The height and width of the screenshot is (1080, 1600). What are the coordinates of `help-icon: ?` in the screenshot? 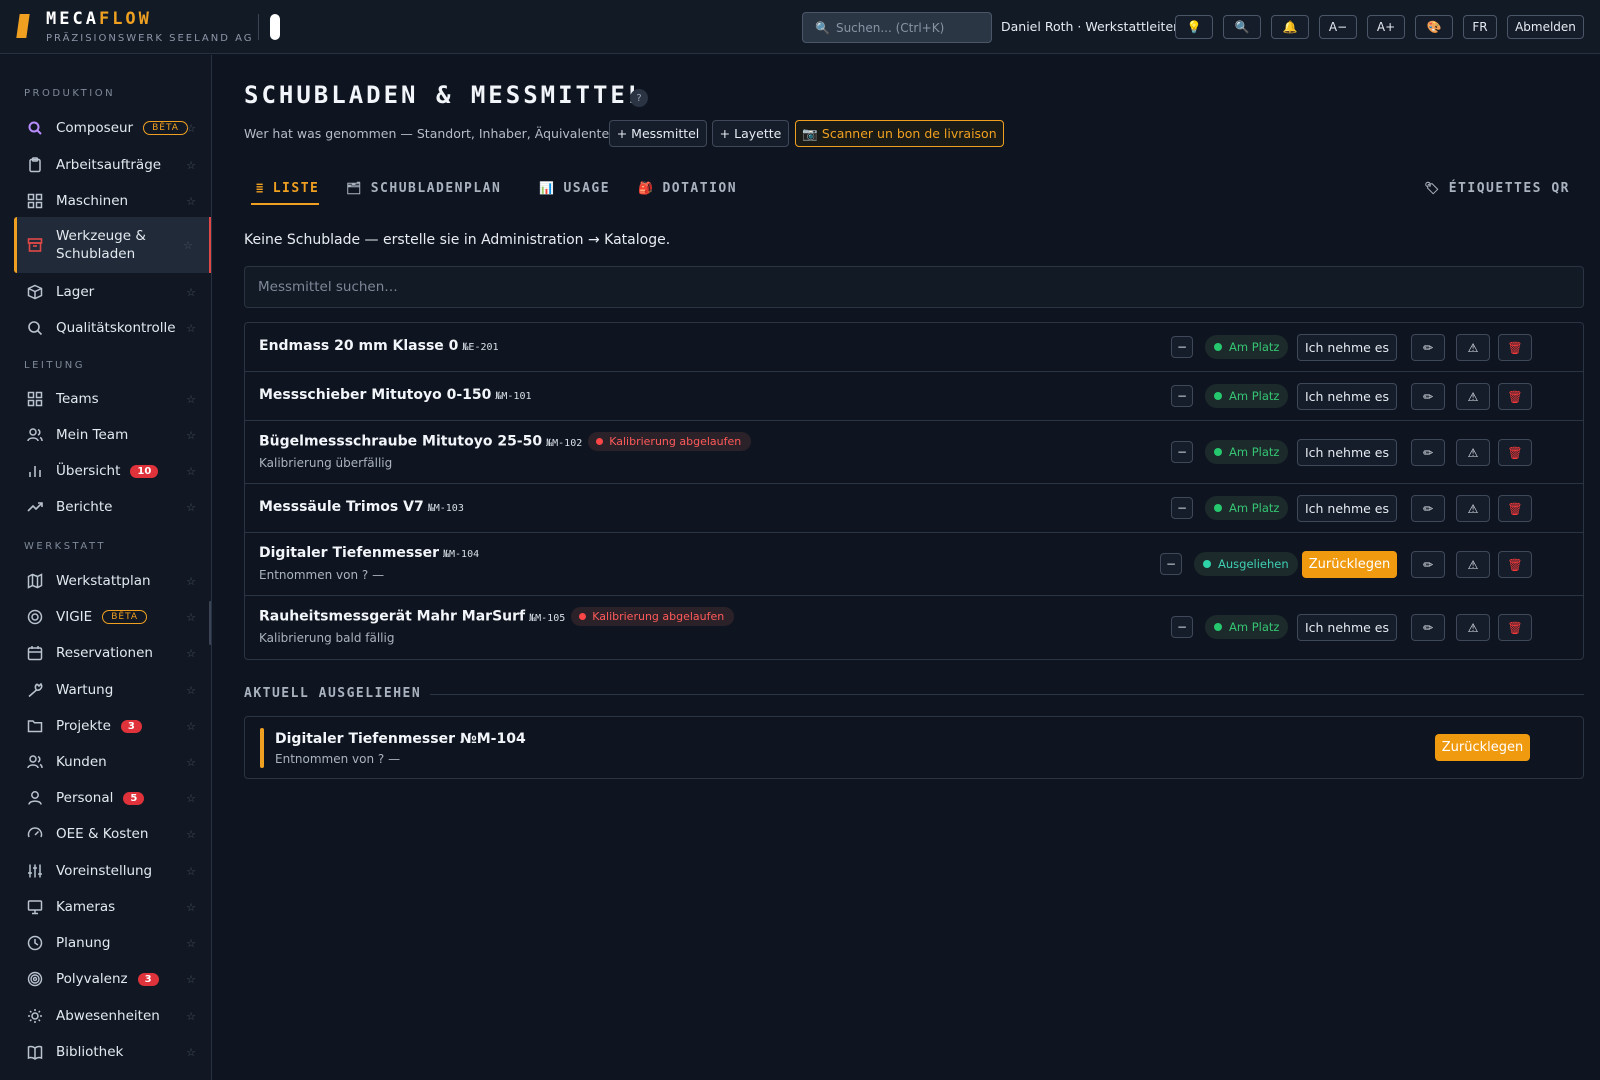 It's located at (639, 98).